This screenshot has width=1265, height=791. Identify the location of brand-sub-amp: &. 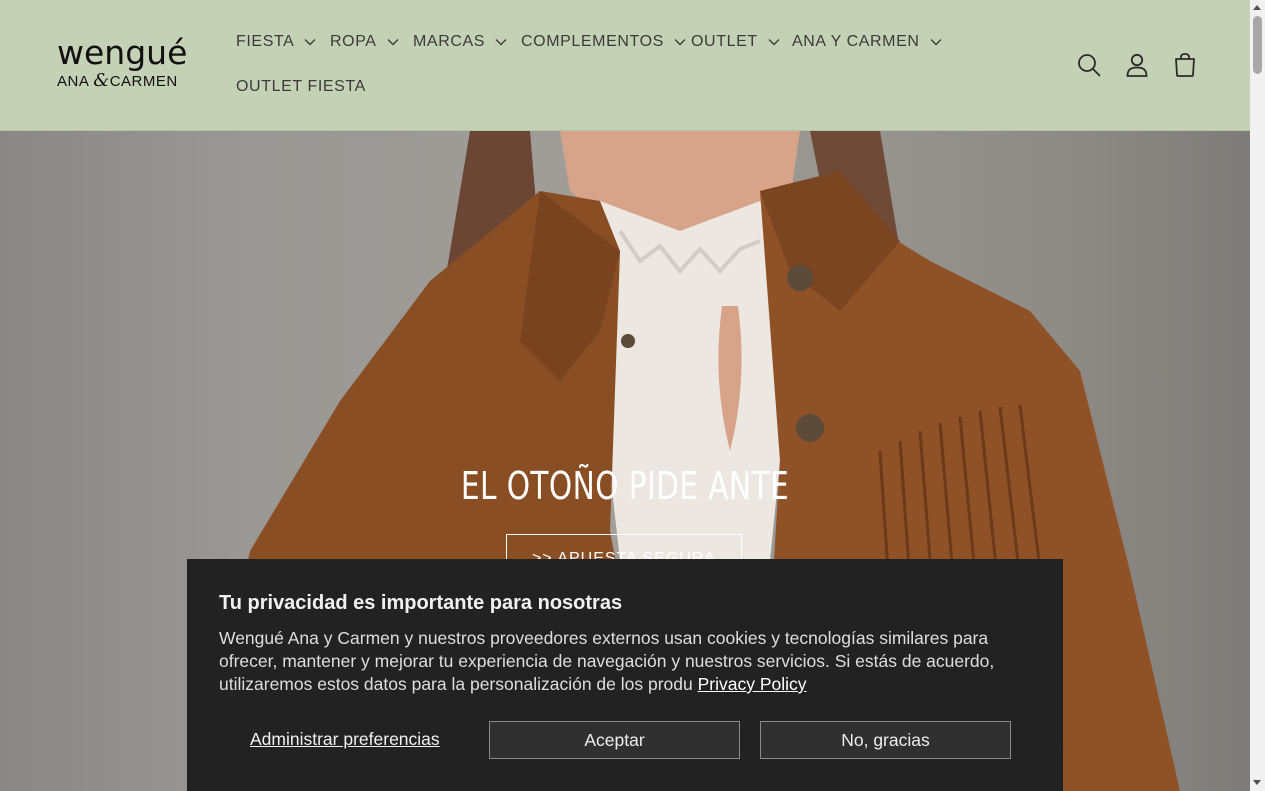
(101, 80).